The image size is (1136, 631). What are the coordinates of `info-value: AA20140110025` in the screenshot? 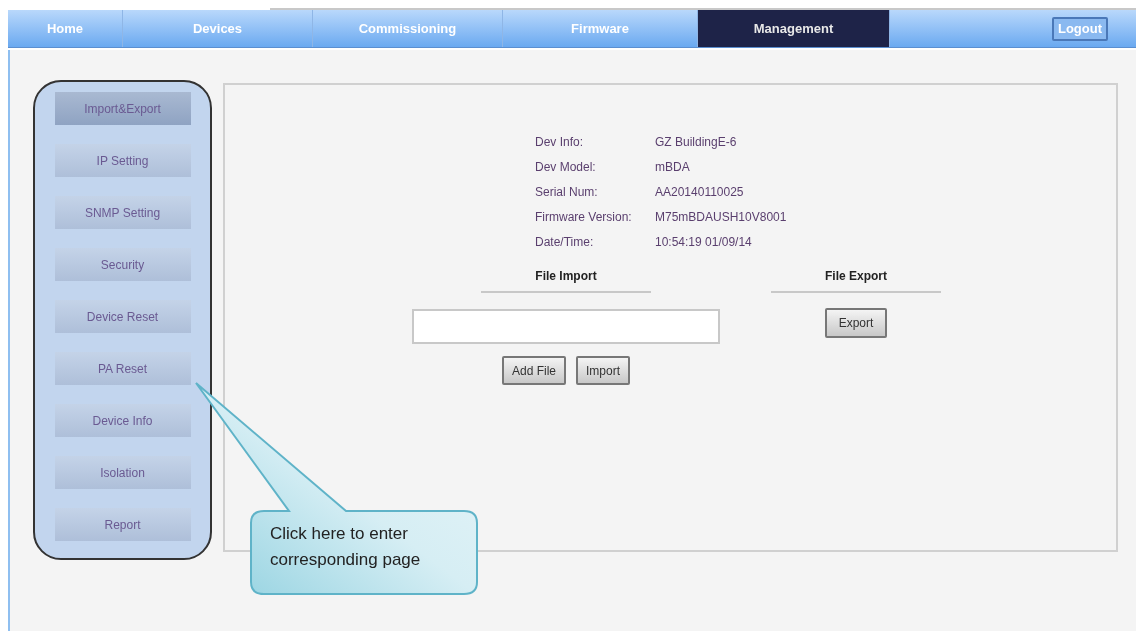 It's located at (700, 192).